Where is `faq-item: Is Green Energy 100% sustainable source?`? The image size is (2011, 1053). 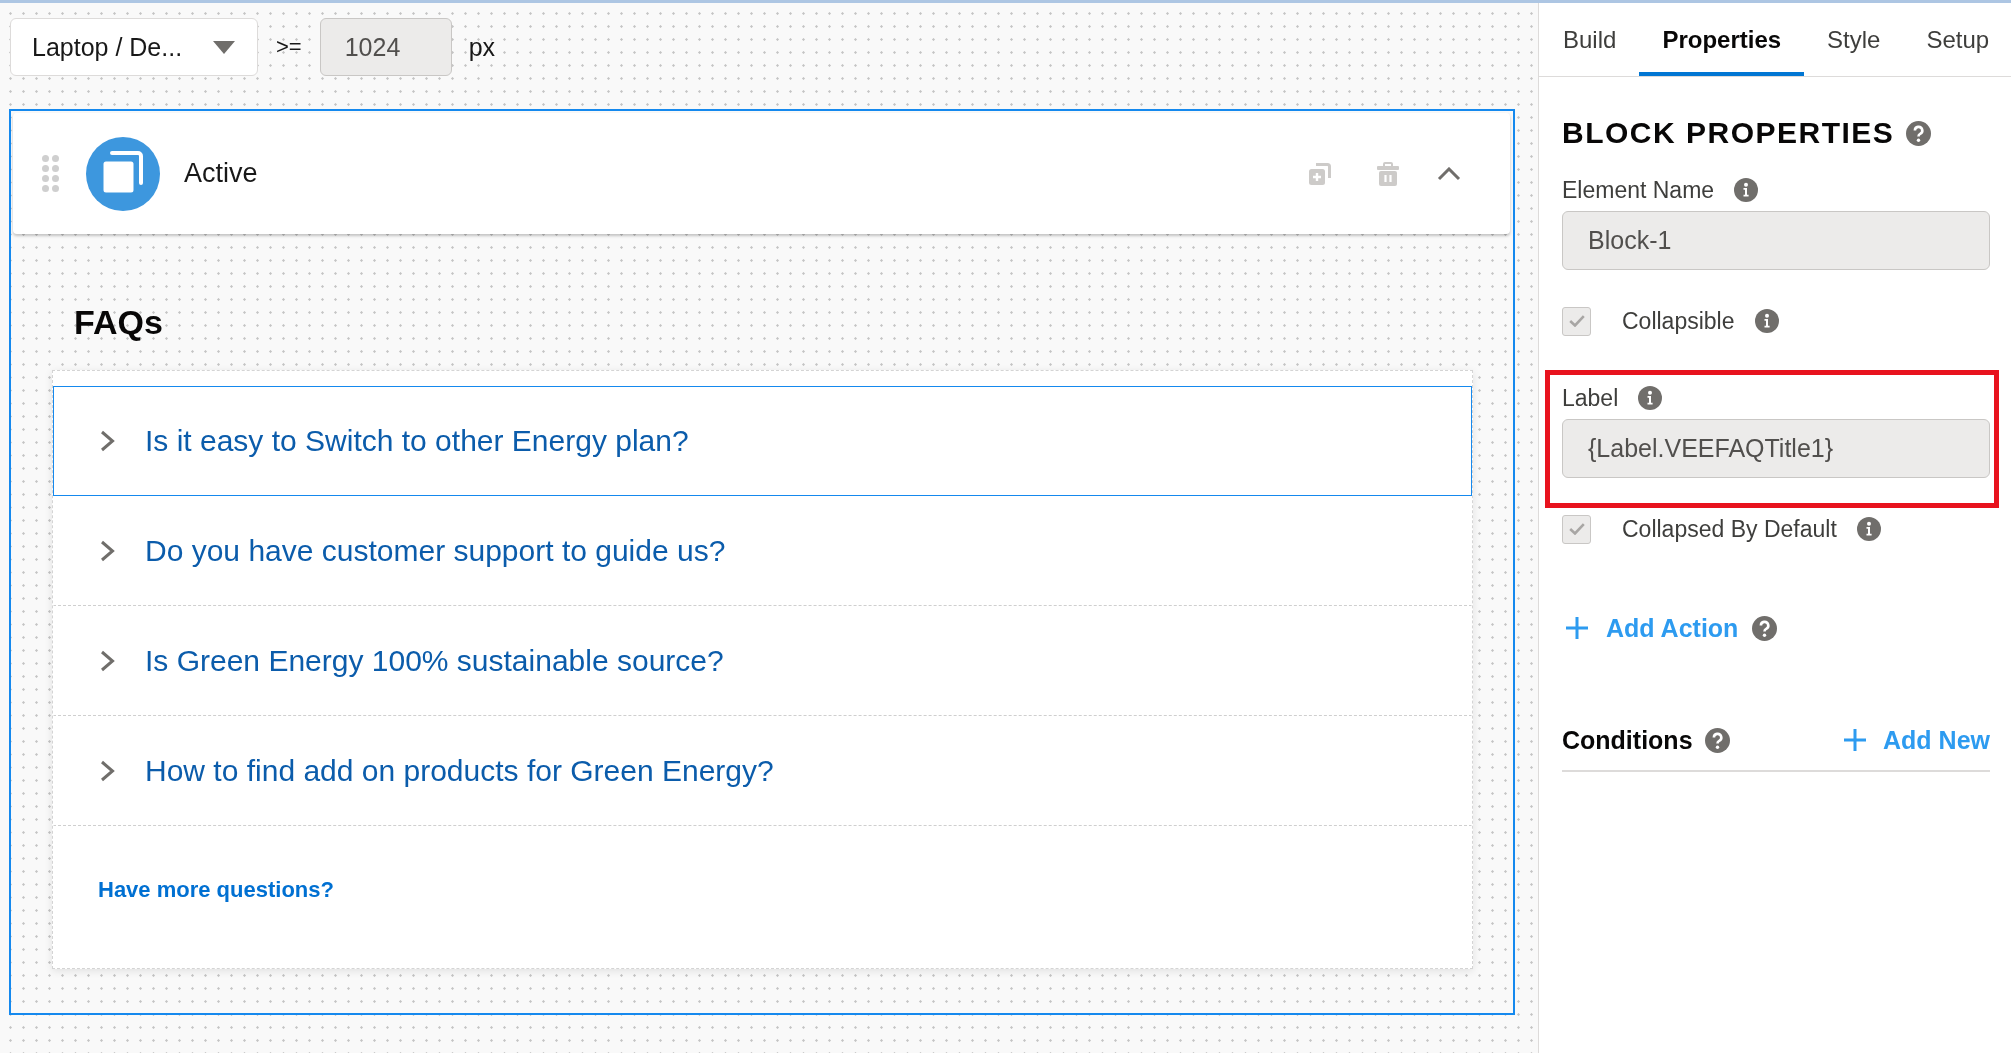 faq-item: Is Green Energy 100% sustainable source? is located at coordinates (762, 661).